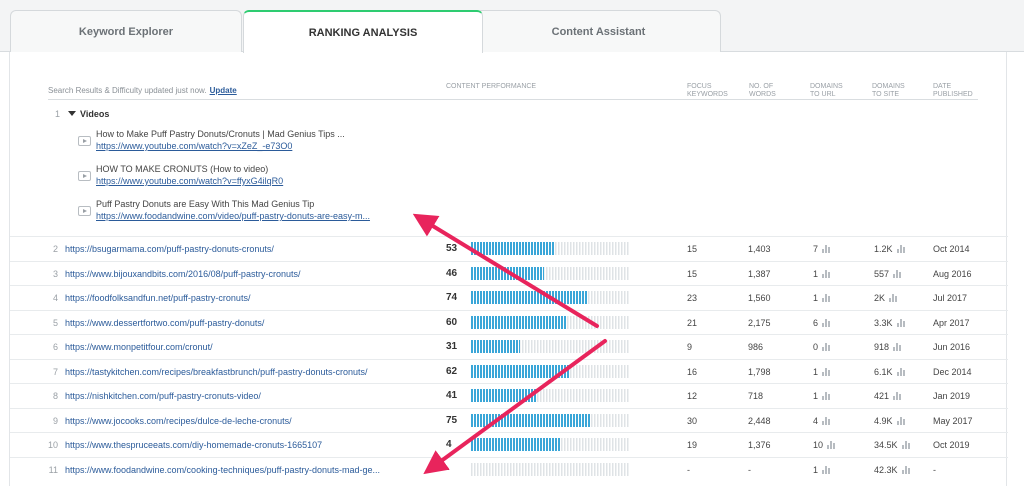 This screenshot has width=1024, height=486. I want to click on row-number: 9, so click(55, 420).